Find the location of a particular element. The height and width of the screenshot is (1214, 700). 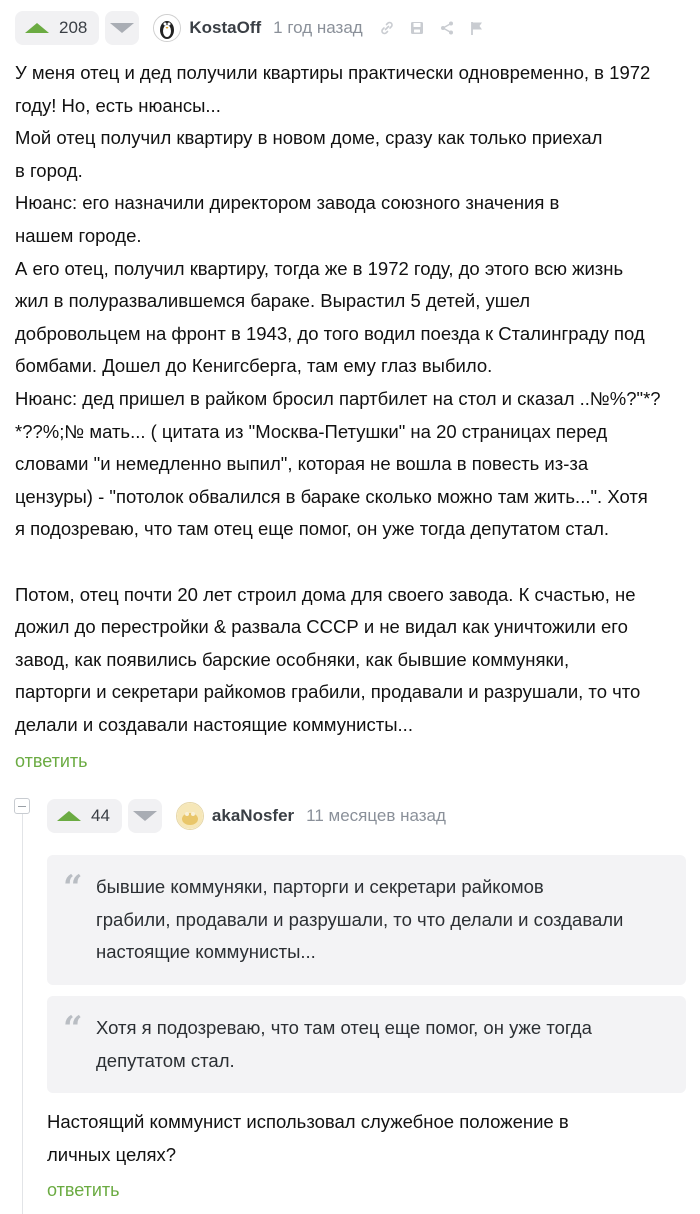

username: akaNosfer is located at coordinates (253, 816).